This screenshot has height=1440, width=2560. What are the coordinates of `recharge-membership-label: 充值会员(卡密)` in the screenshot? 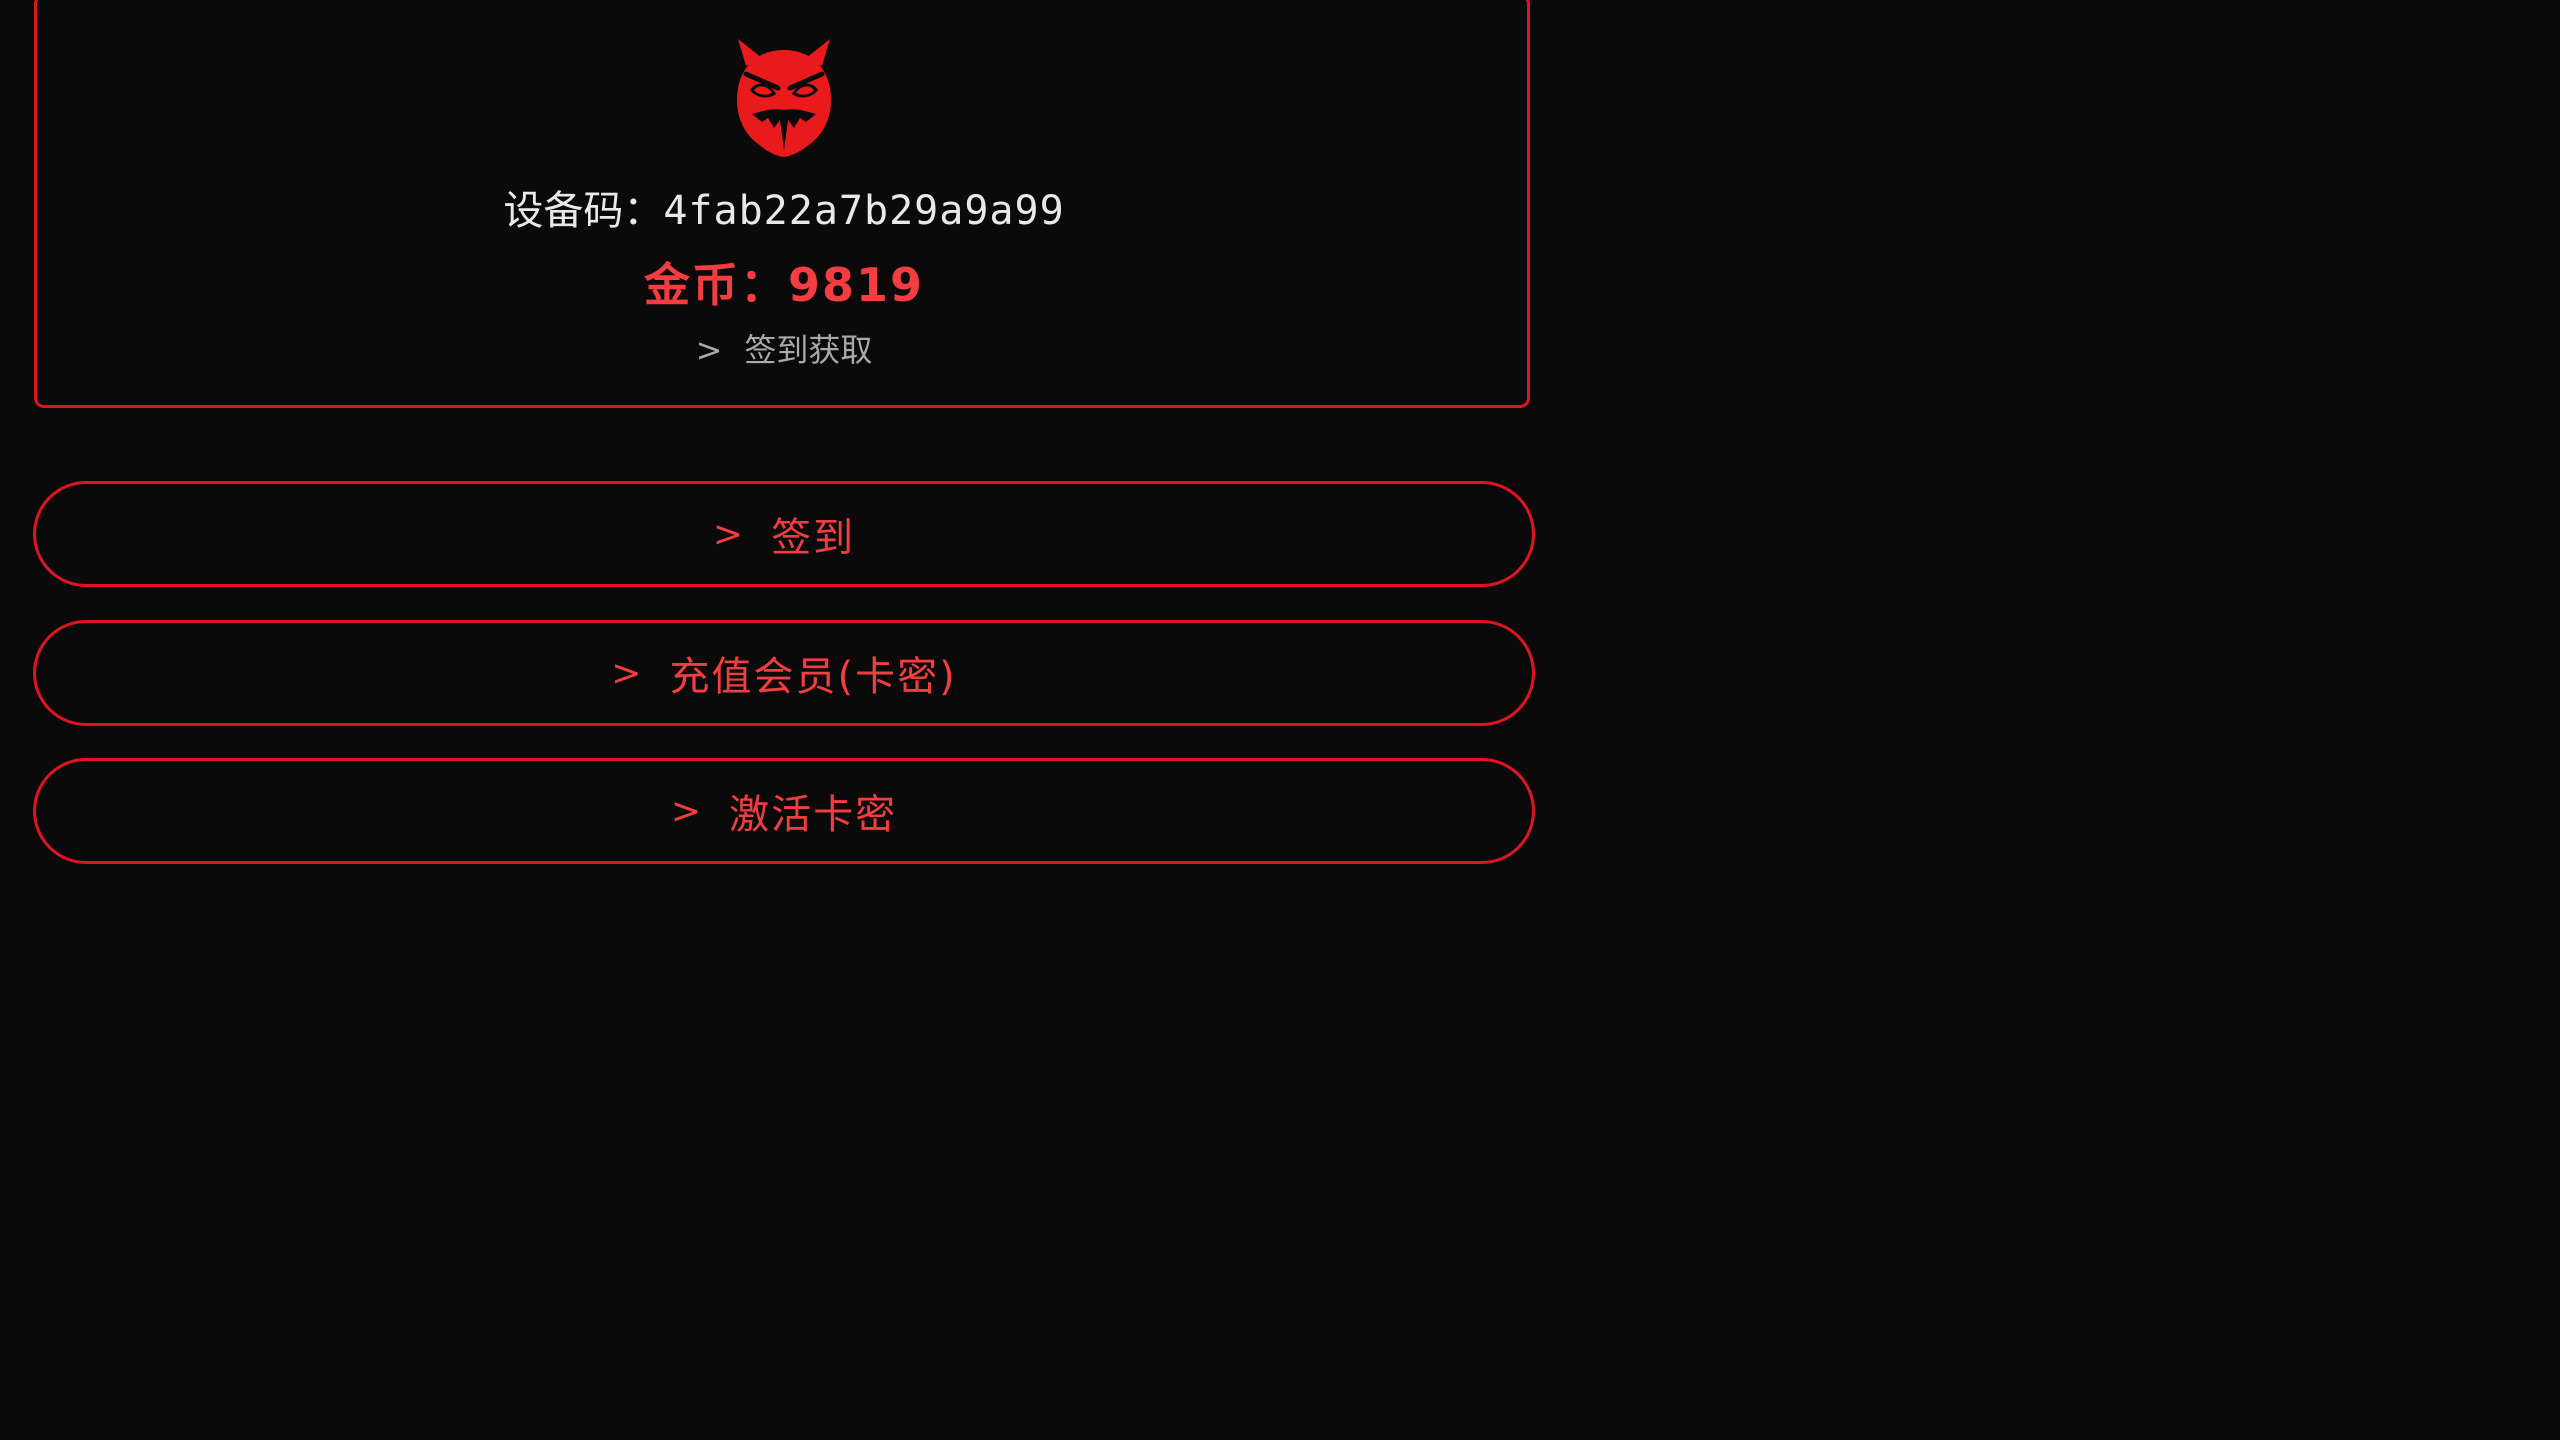 It's located at (813, 677).